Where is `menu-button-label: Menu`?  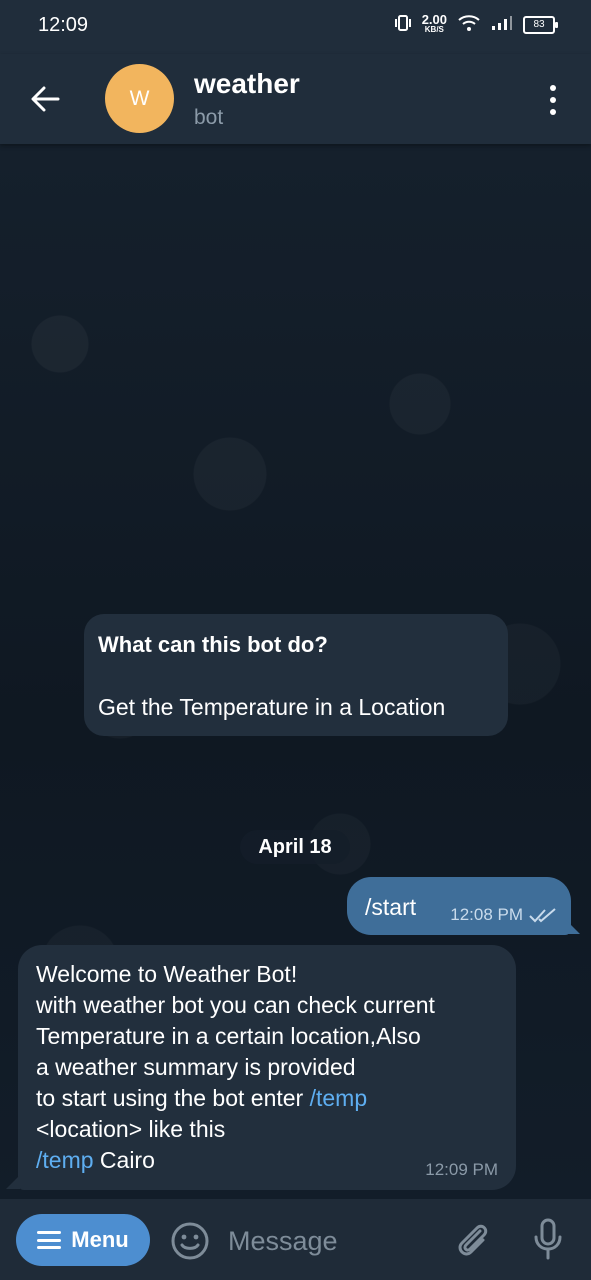 menu-button-label: Menu is located at coordinates (100, 1239).